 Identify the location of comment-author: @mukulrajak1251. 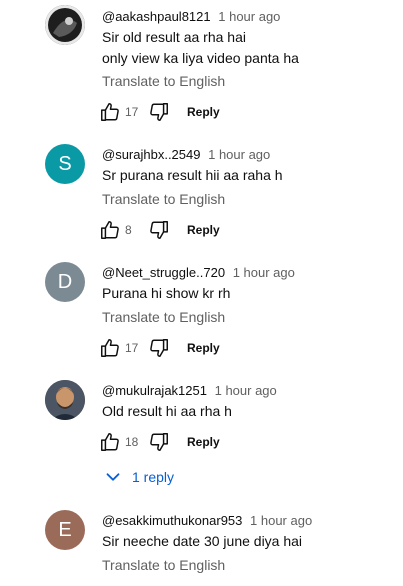
(154, 390).